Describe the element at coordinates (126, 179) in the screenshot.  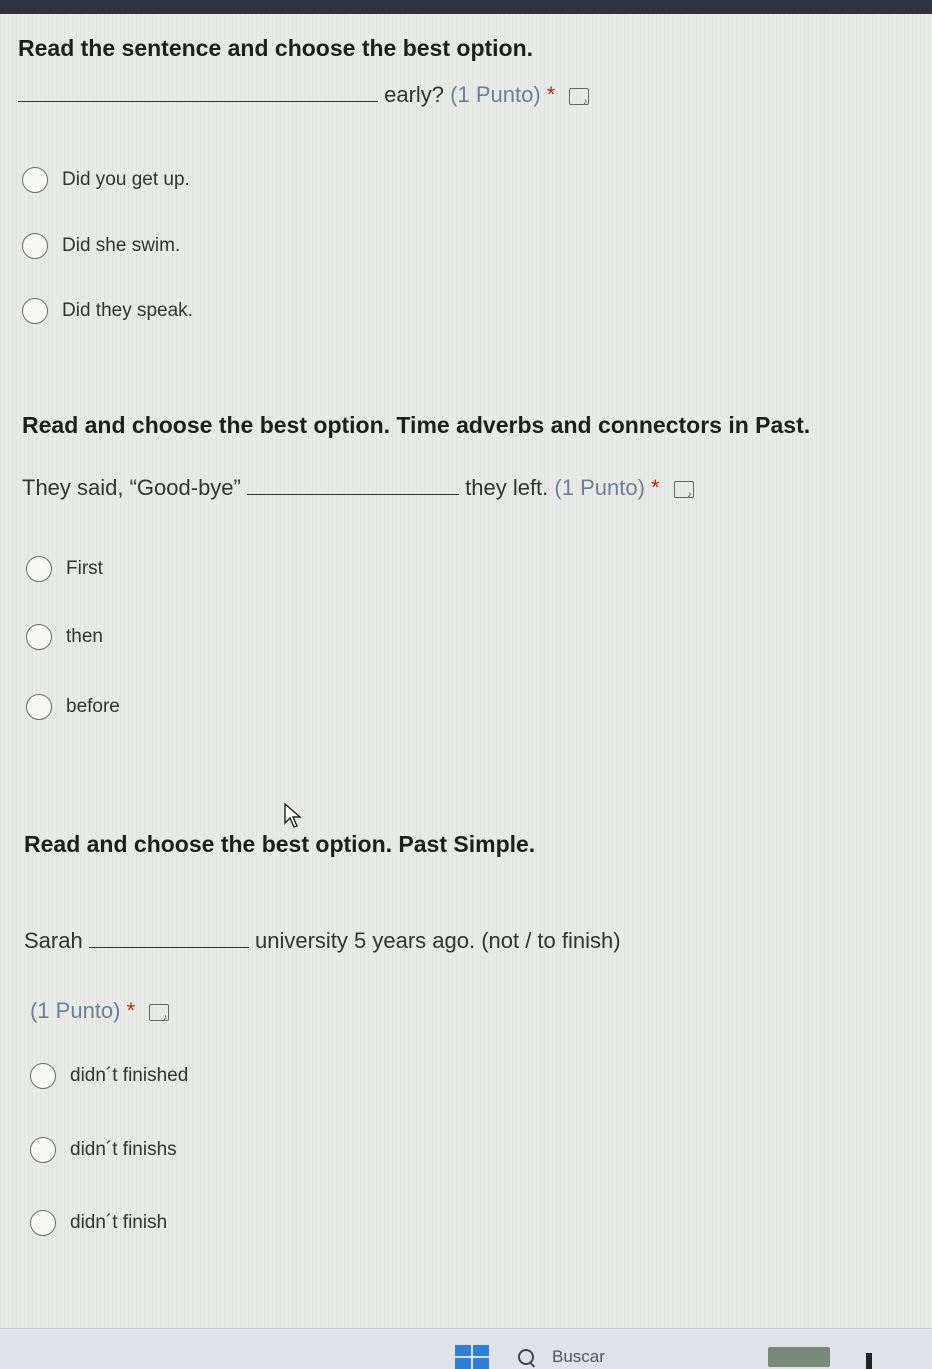
I see `option-label: Did you get up.` at that location.